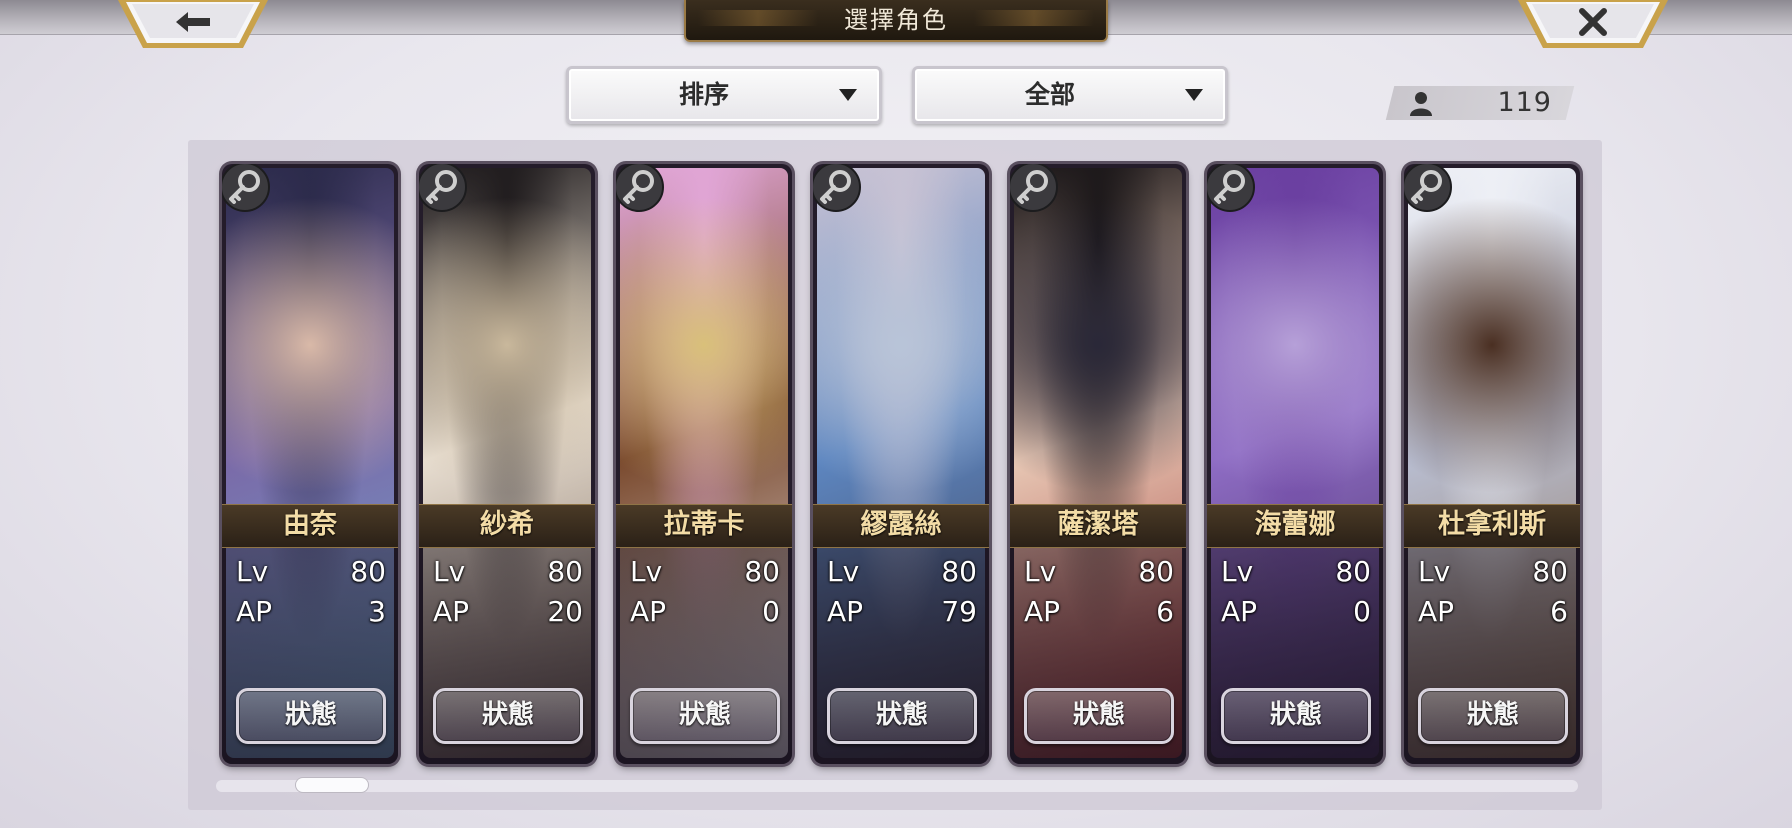  I want to click on close-button, so click(1593, 25).